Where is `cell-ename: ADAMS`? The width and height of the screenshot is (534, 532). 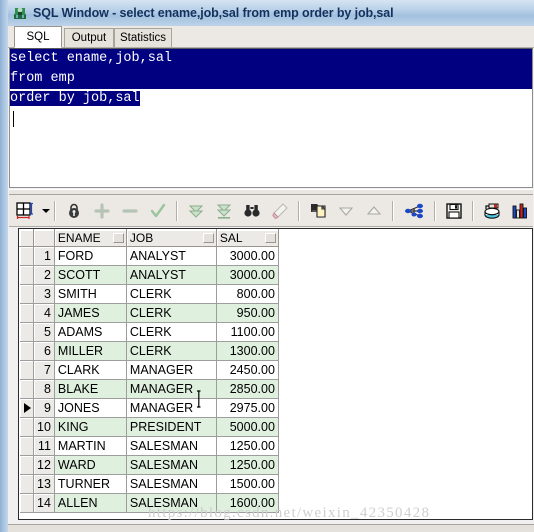
cell-ename: ADAMS is located at coordinates (90, 332).